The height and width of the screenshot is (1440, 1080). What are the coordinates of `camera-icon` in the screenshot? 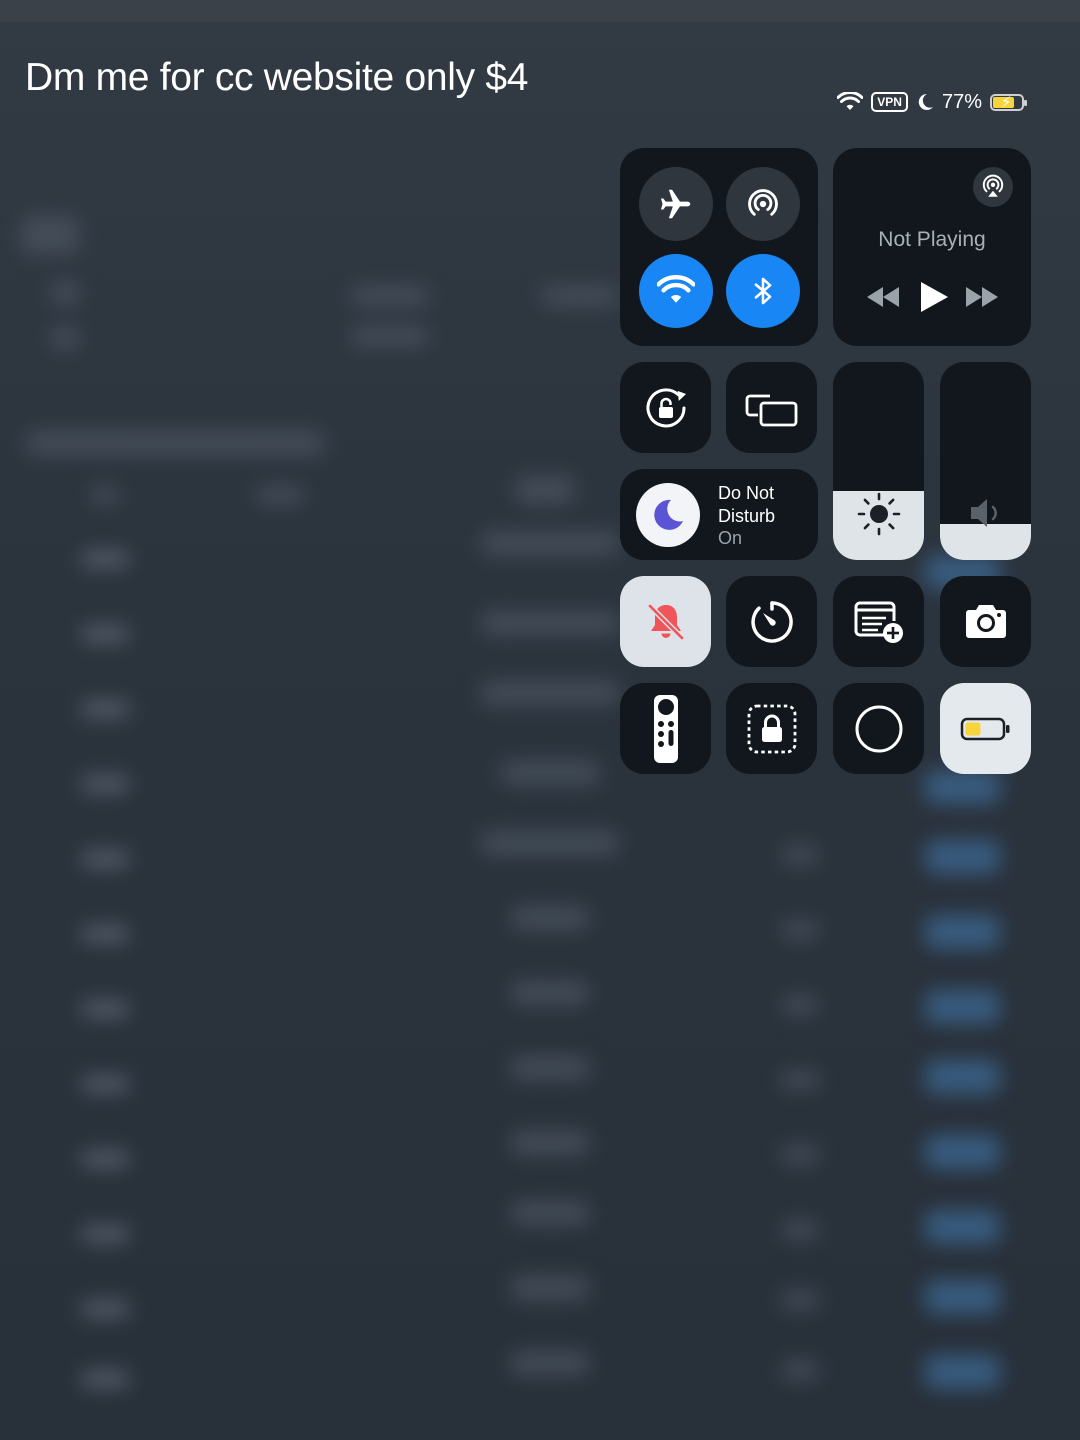 It's located at (985, 621).